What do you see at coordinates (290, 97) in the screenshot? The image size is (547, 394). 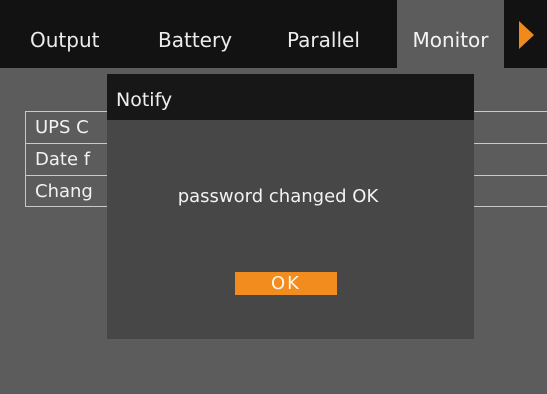 I see `dialog-title: Notify` at bounding box center [290, 97].